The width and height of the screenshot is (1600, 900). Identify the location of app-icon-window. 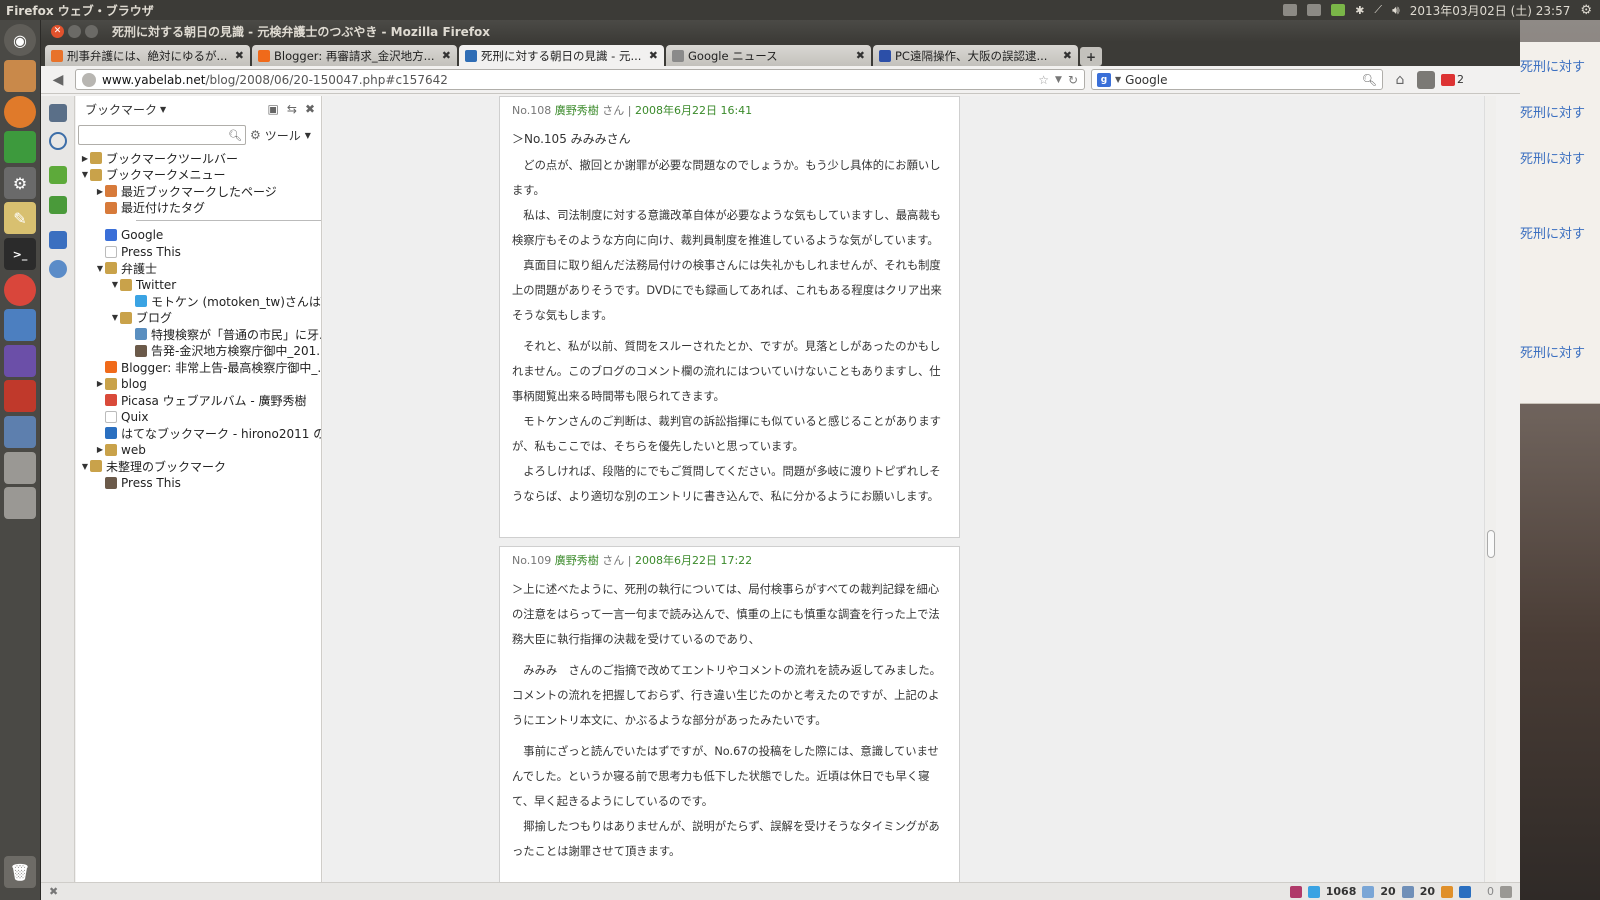
(20, 432).